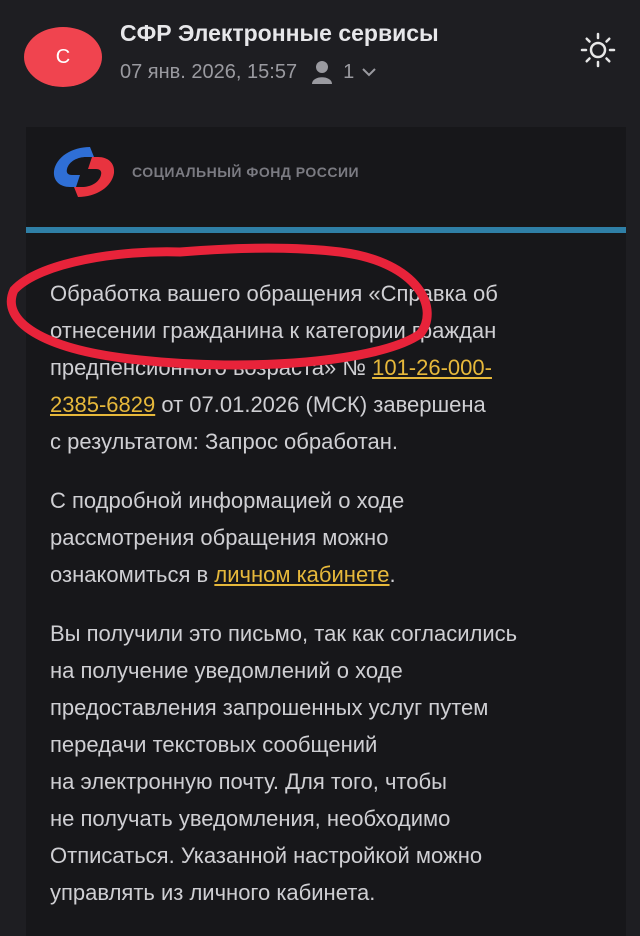 Image resolution: width=640 pixels, height=936 pixels. Describe the element at coordinates (369, 72) in the screenshot. I see `chevron-down-icon` at that location.